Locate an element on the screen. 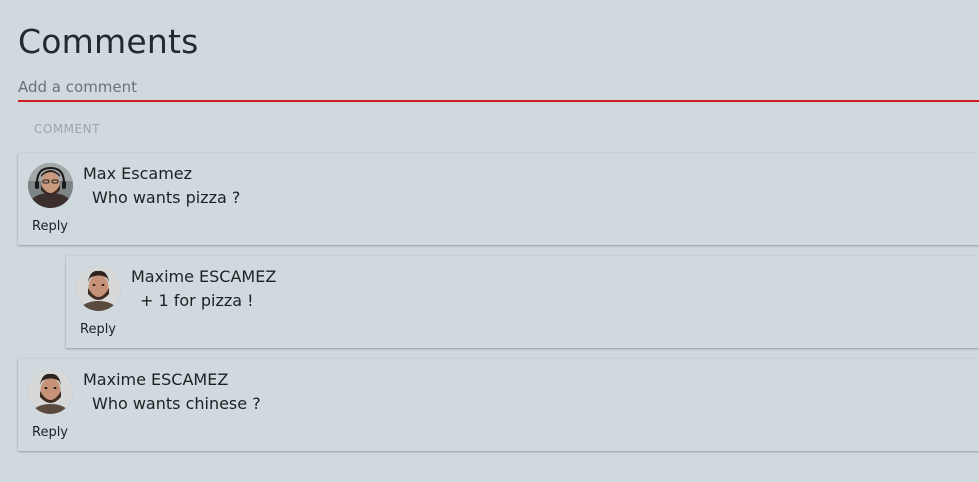 The image size is (979, 482). comment-text: Who wants pizza ? is located at coordinates (166, 197).